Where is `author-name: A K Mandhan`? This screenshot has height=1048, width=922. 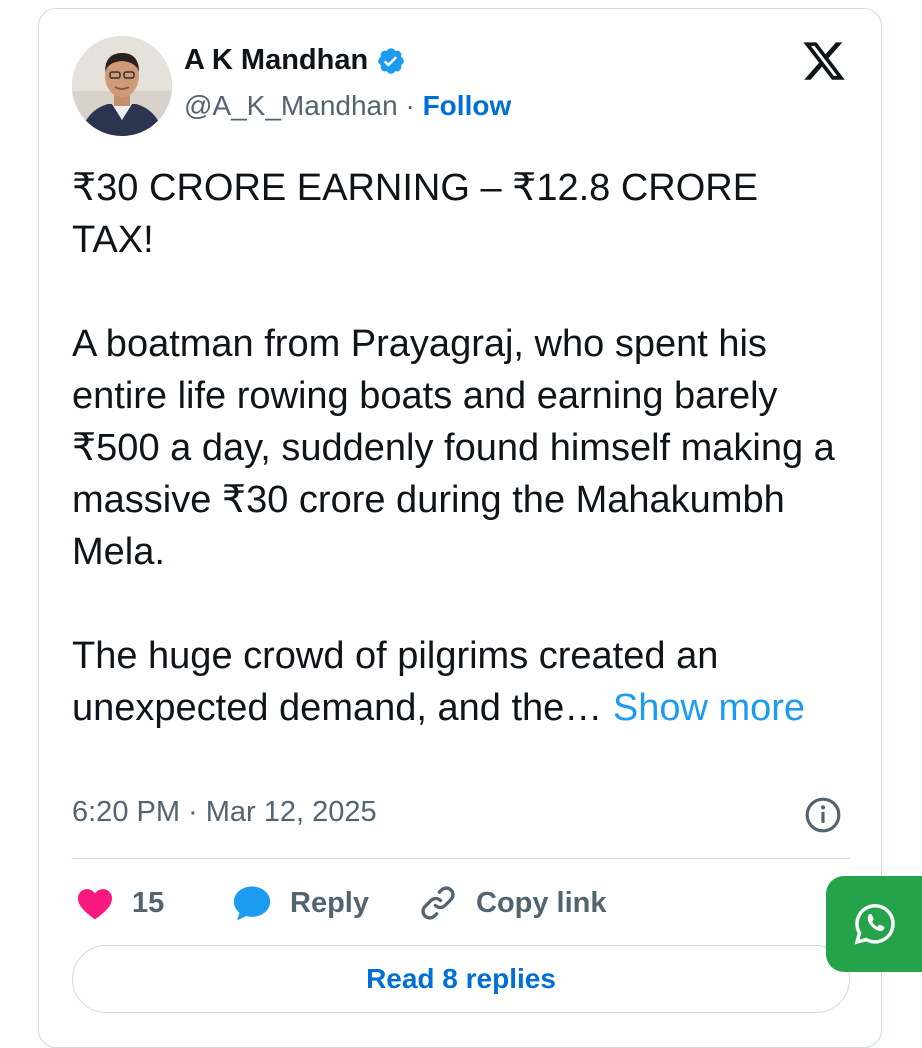 author-name: A K Mandhan is located at coordinates (276, 60).